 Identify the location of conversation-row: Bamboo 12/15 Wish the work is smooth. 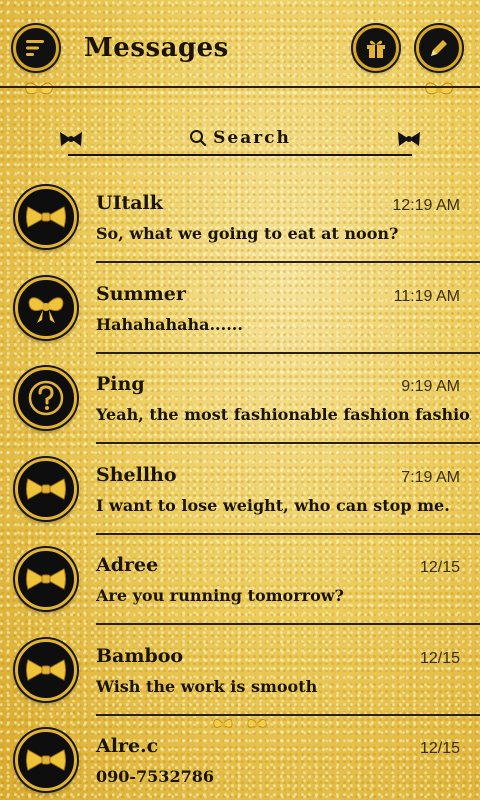
(240, 678).